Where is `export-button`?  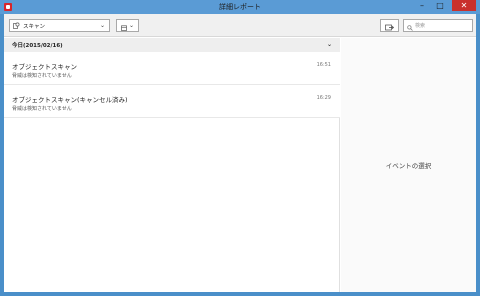
export-button is located at coordinates (389, 25).